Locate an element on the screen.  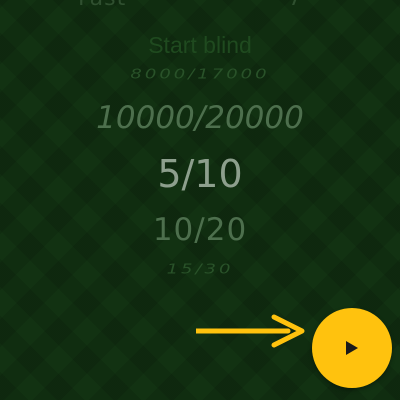
speed-value: 7 is located at coordinates (295, 5).